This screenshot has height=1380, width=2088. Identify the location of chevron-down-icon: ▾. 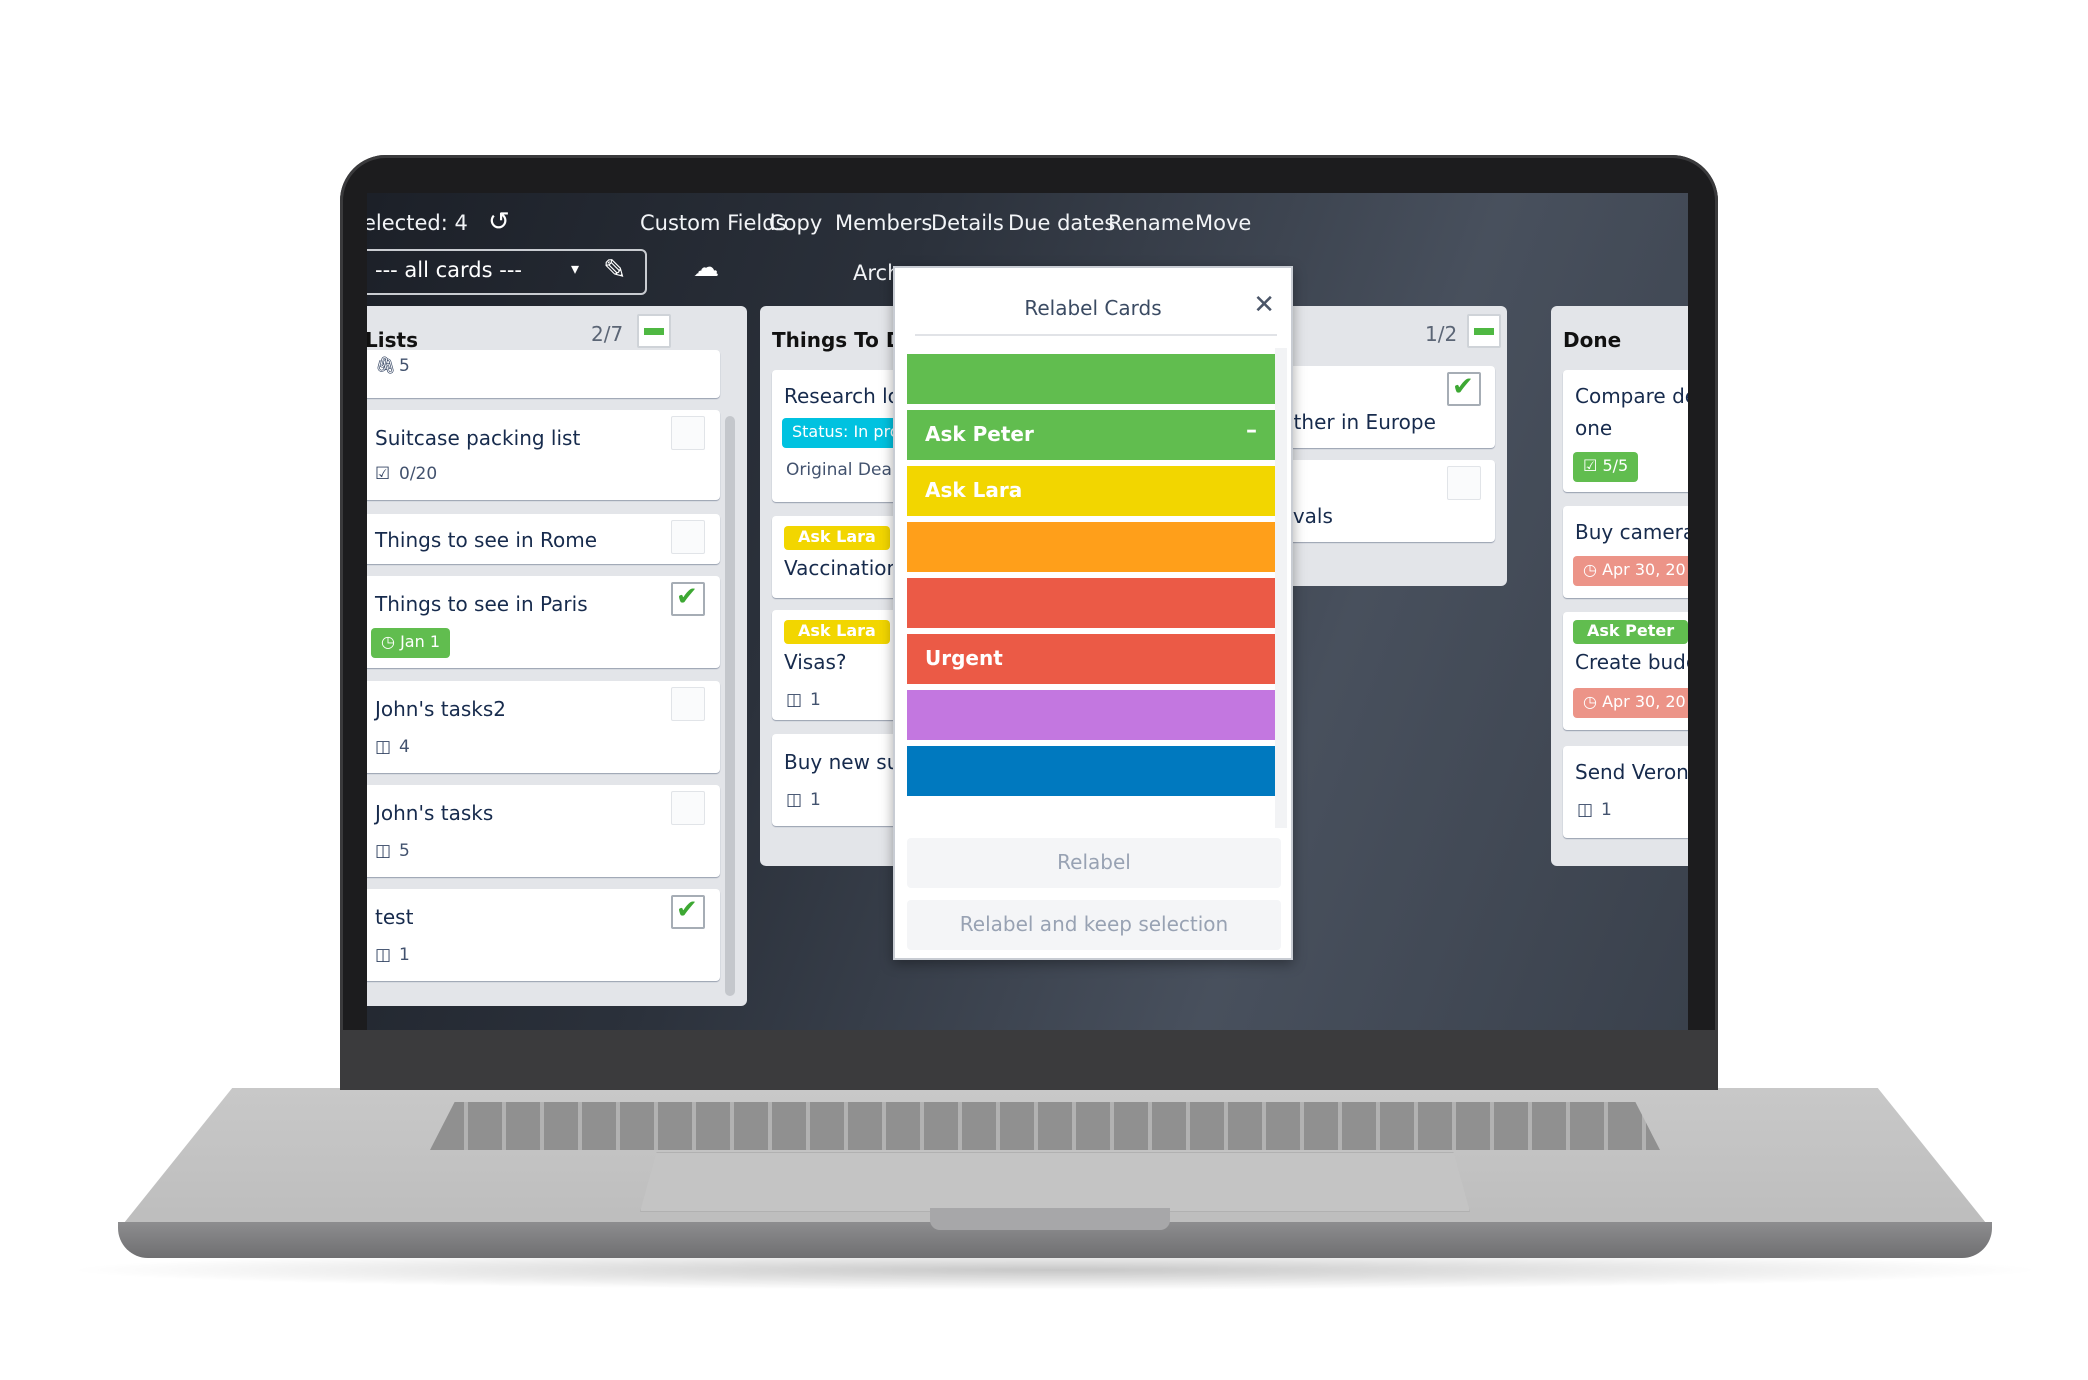
(575, 268).